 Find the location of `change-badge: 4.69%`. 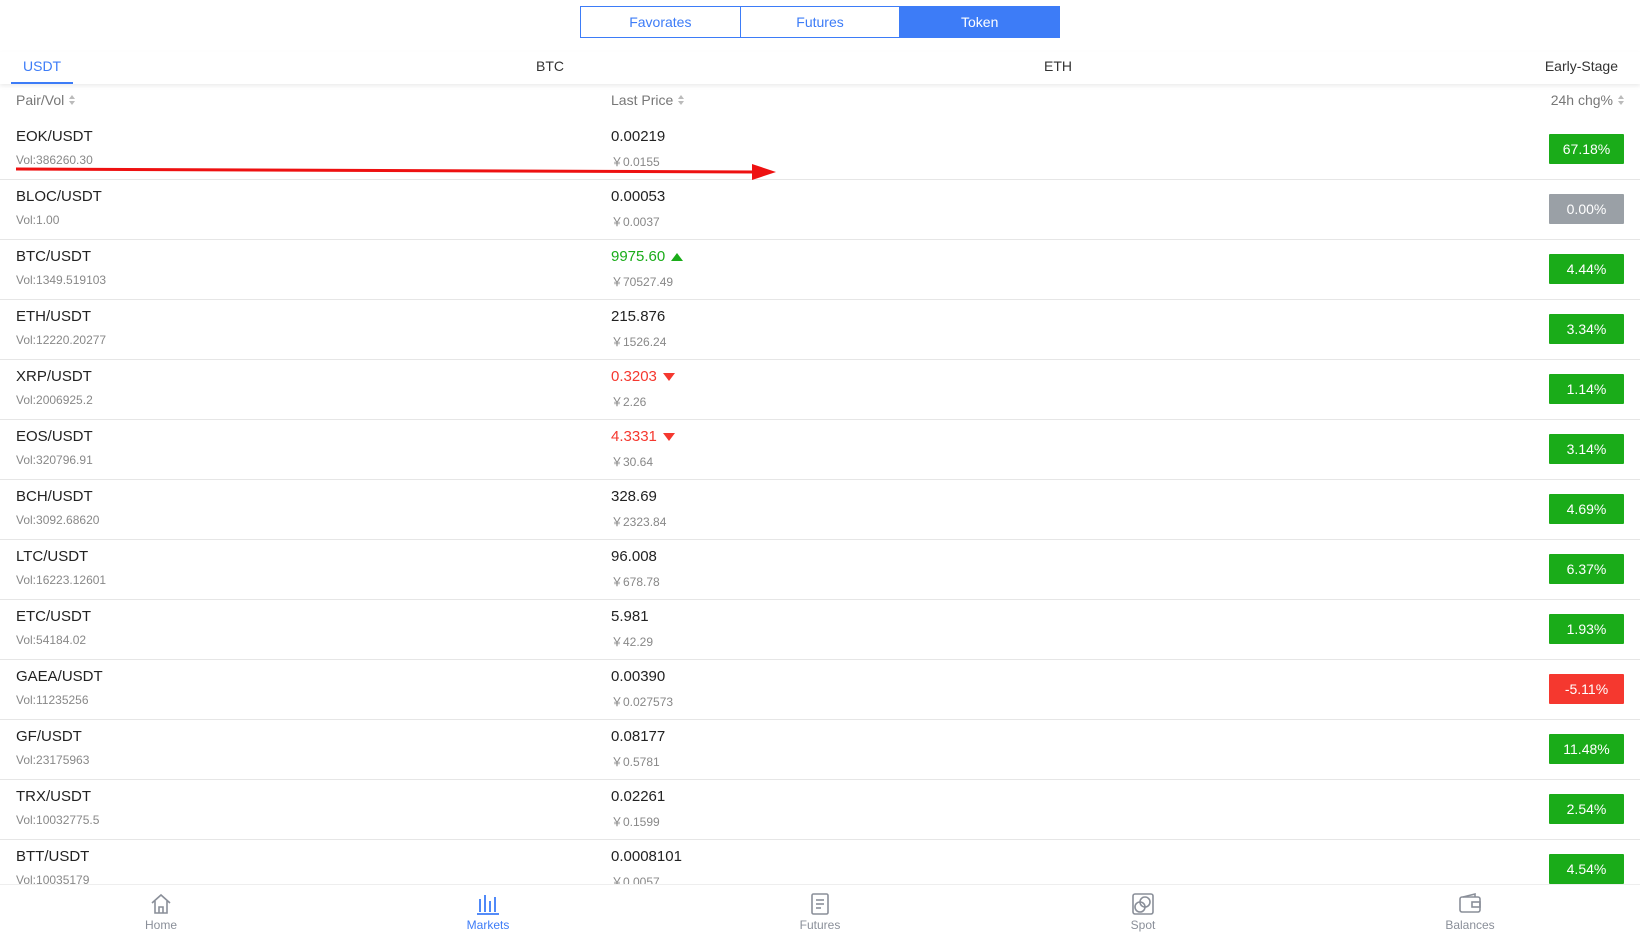

change-badge: 4.69% is located at coordinates (1586, 509).